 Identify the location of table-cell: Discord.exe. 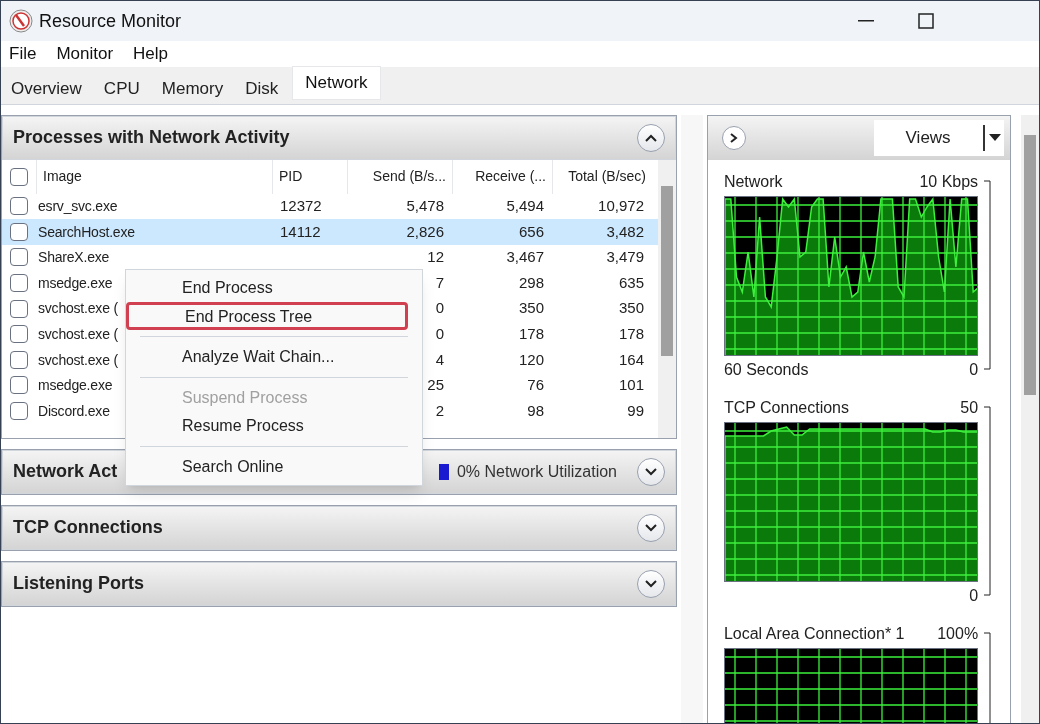
(74, 410).